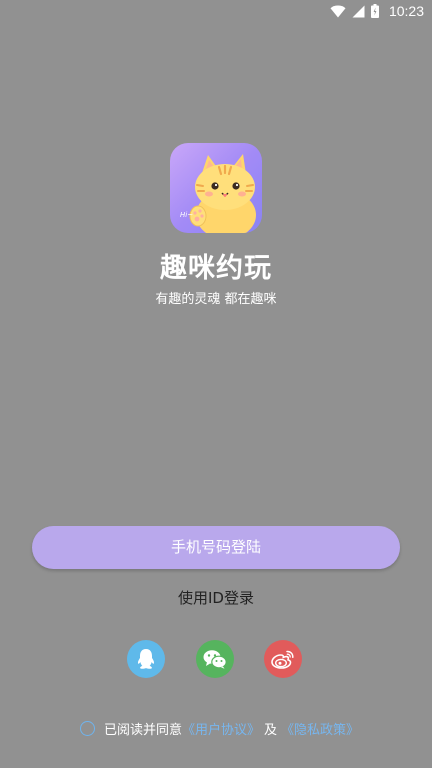  I want to click on agreement-row: 已阅读并同意 《用户协议》 及 《隐私政策》, so click(219, 728).